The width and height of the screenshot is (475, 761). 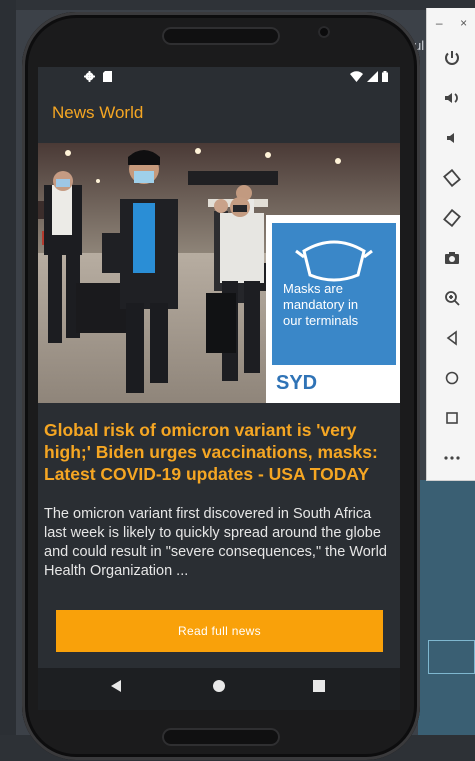 I want to click on rotate-left-button, so click(x=451, y=178).